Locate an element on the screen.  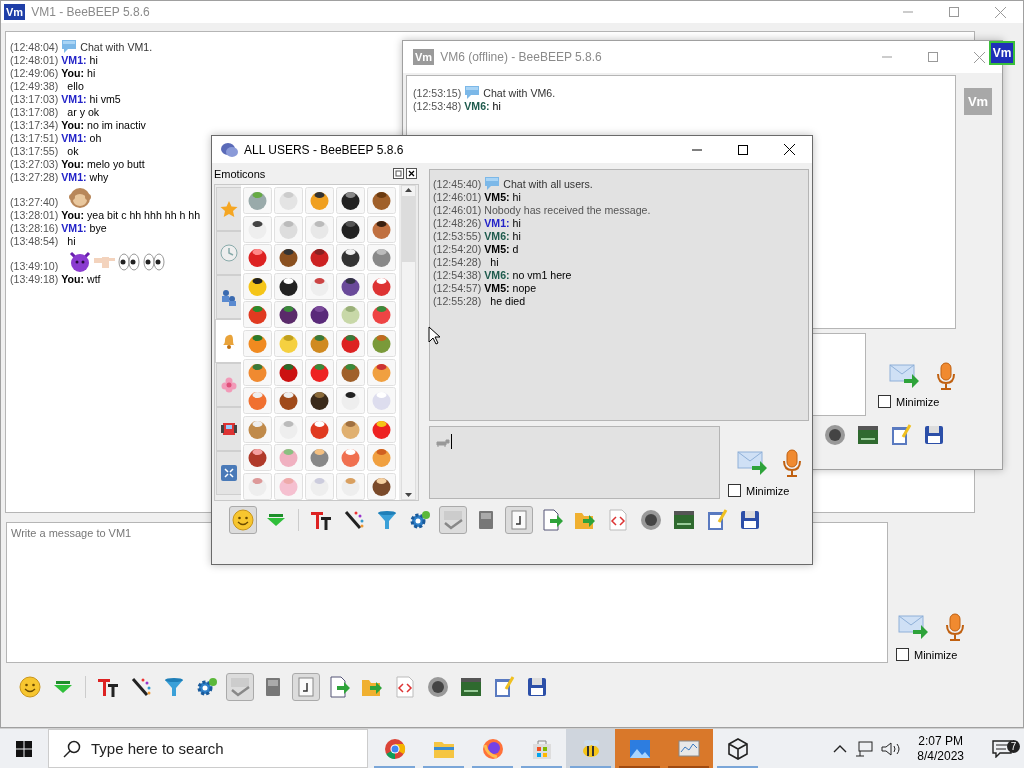
message-text: no im inactiv is located at coordinates (116, 125).